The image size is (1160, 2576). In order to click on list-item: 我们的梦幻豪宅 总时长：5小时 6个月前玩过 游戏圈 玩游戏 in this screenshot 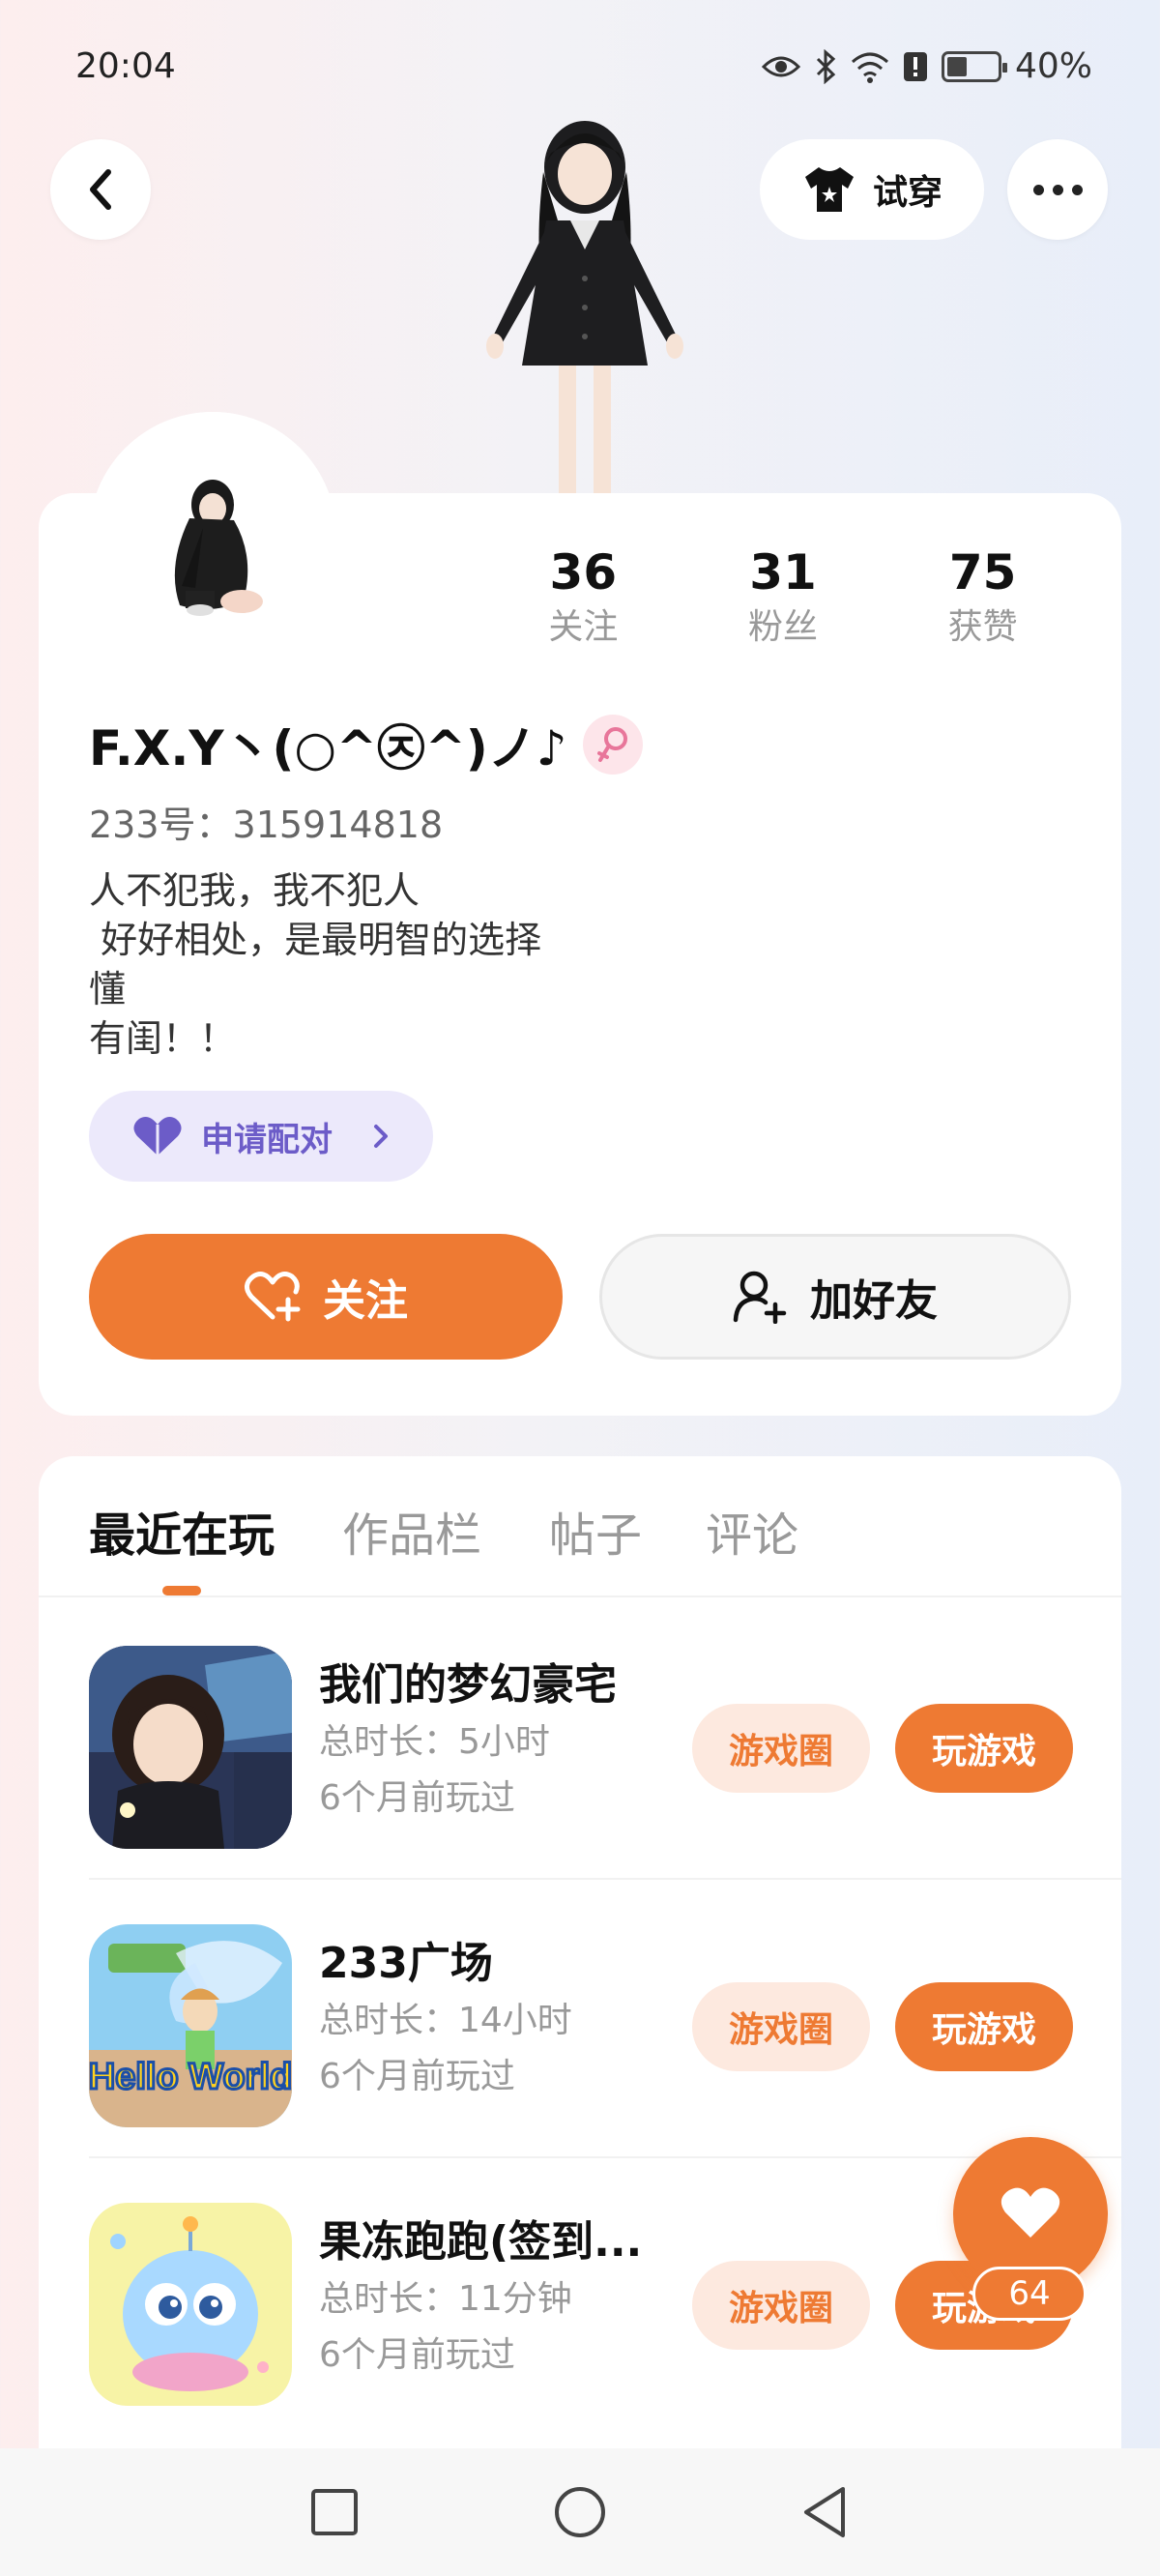, I will do `click(580, 1740)`.